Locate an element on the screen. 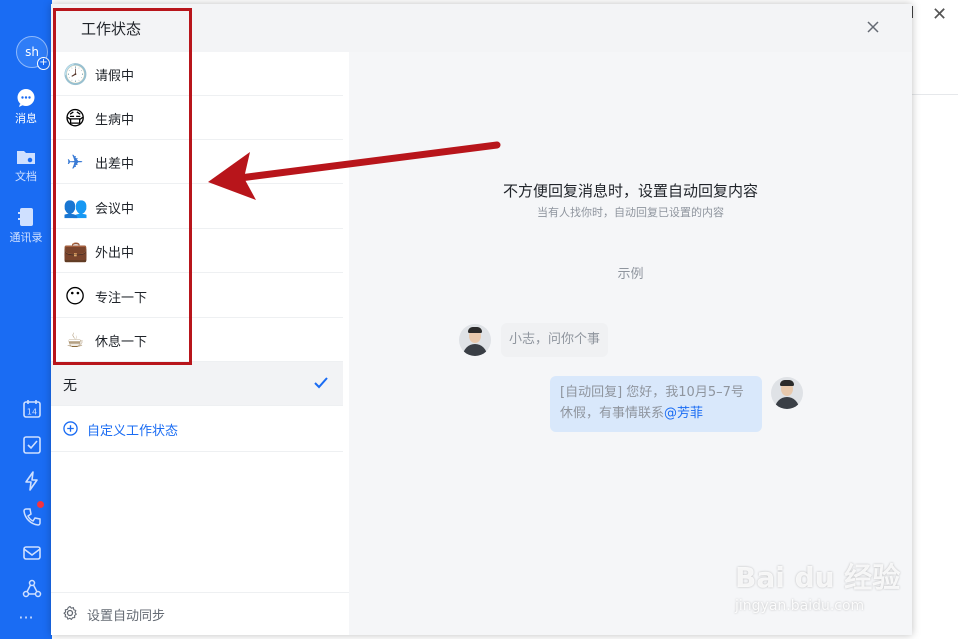 The width and height of the screenshot is (958, 639). notification-dot is located at coordinates (40, 504).